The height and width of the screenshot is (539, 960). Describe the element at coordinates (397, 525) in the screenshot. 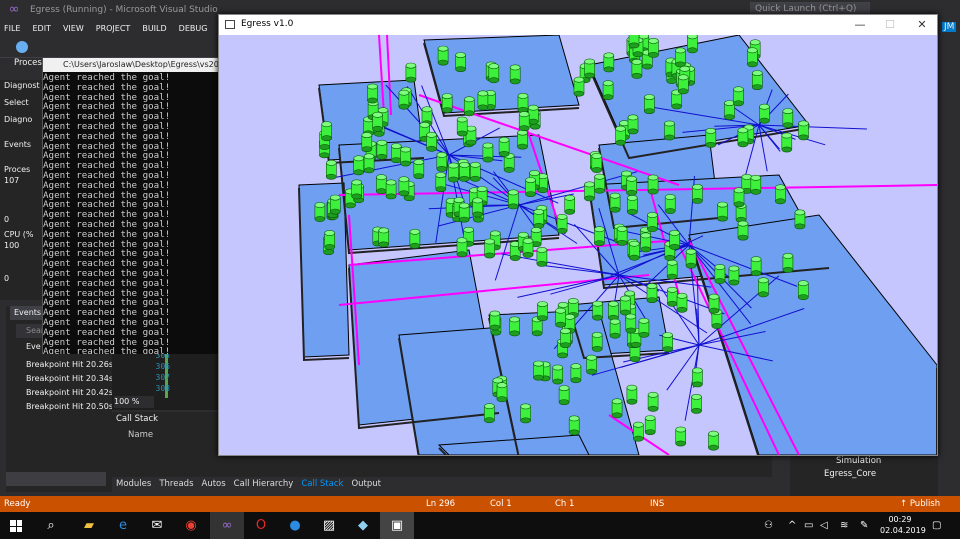

I see `egress-app-icon: ▣` at that location.